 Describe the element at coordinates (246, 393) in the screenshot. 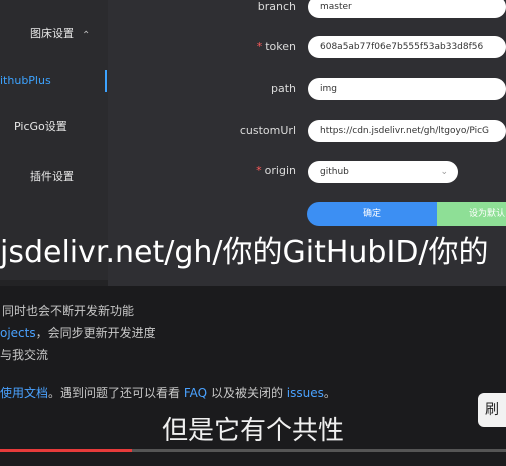

I see `bg-line-4-text-b: 以及被关闭的` at that location.